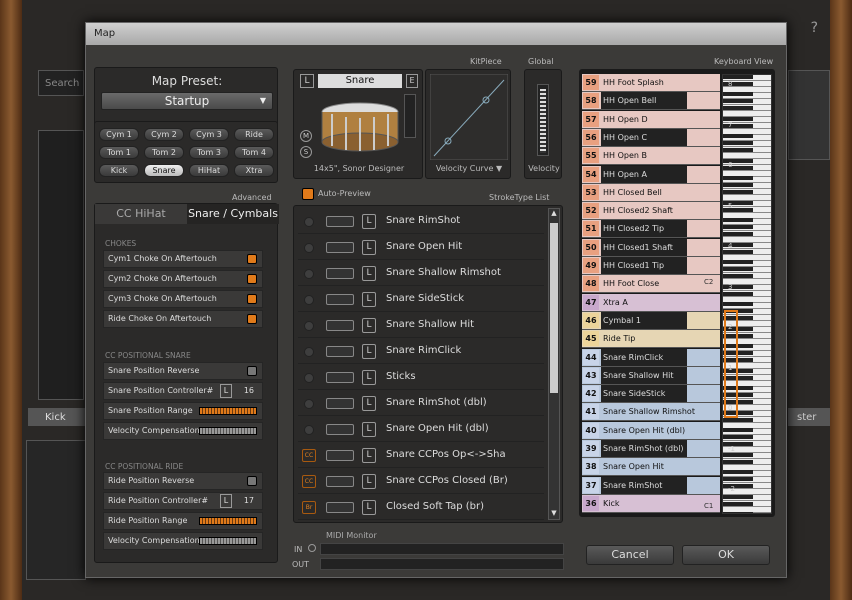  What do you see at coordinates (183, 521) in the screenshot?
I see `ride-position-range: Ride Position Range` at bounding box center [183, 521].